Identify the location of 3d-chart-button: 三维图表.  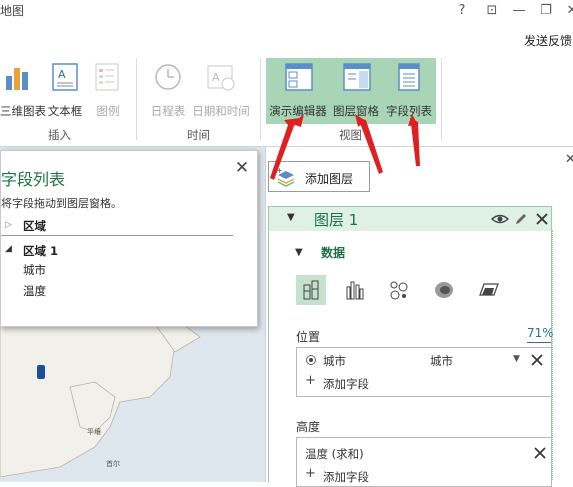
(23, 88).